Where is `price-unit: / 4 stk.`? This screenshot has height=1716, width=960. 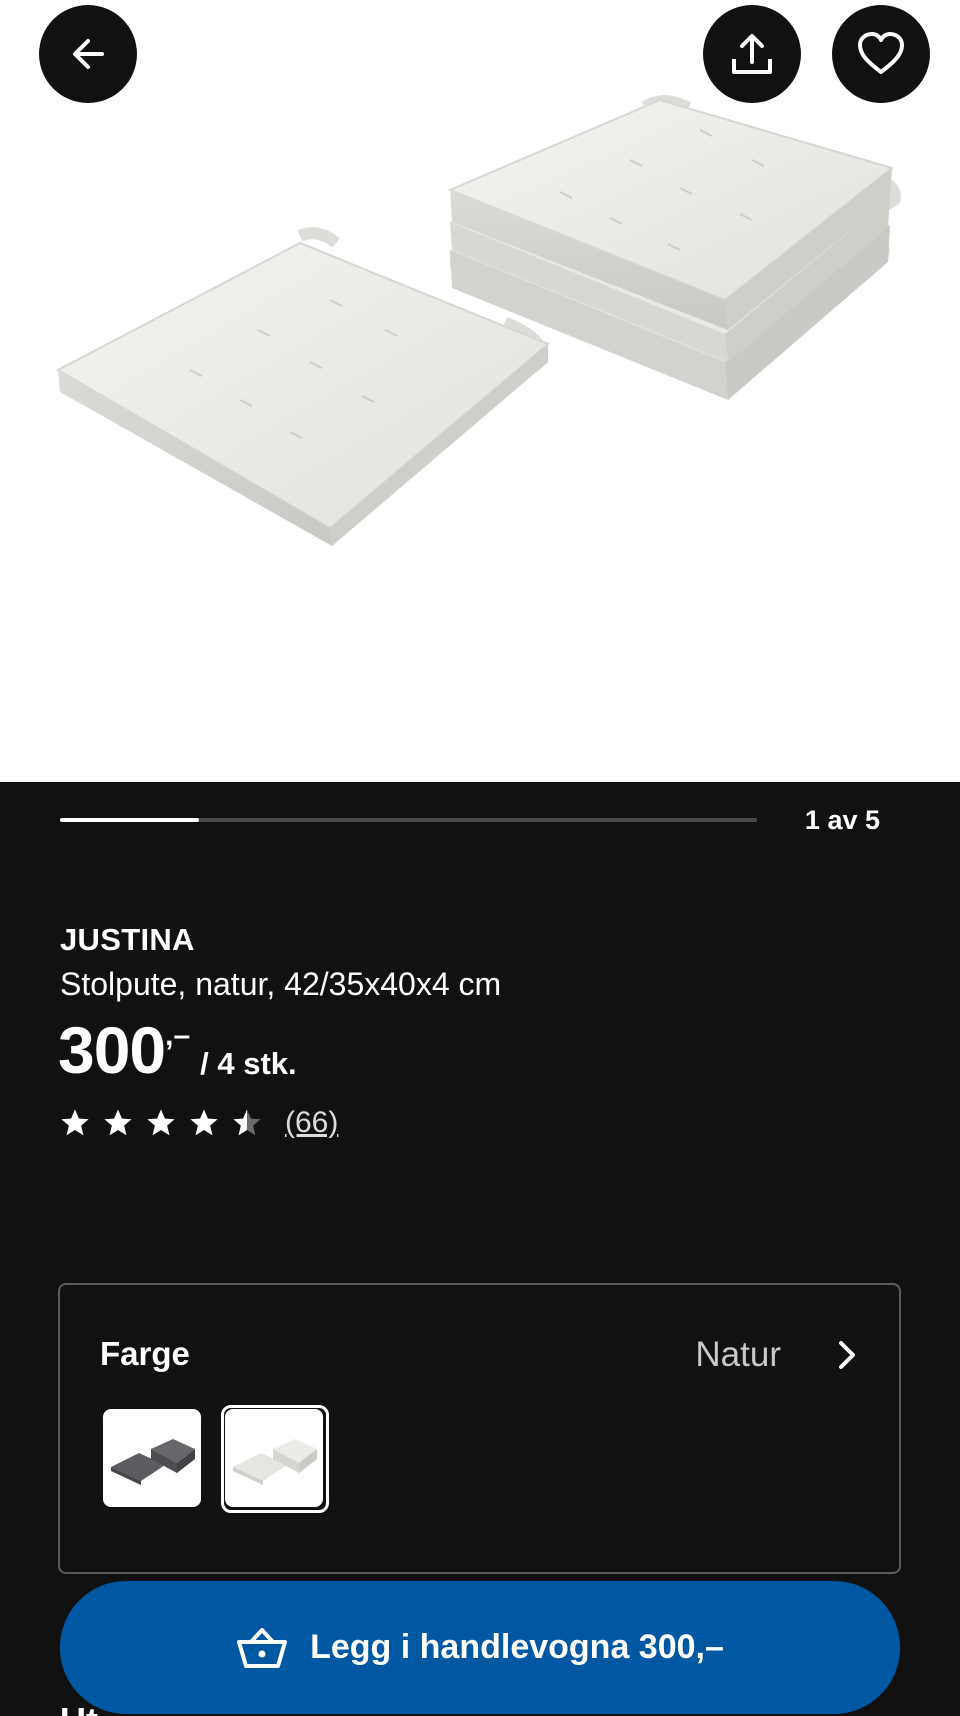 price-unit: / 4 stk. is located at coordinates (248, 1063).